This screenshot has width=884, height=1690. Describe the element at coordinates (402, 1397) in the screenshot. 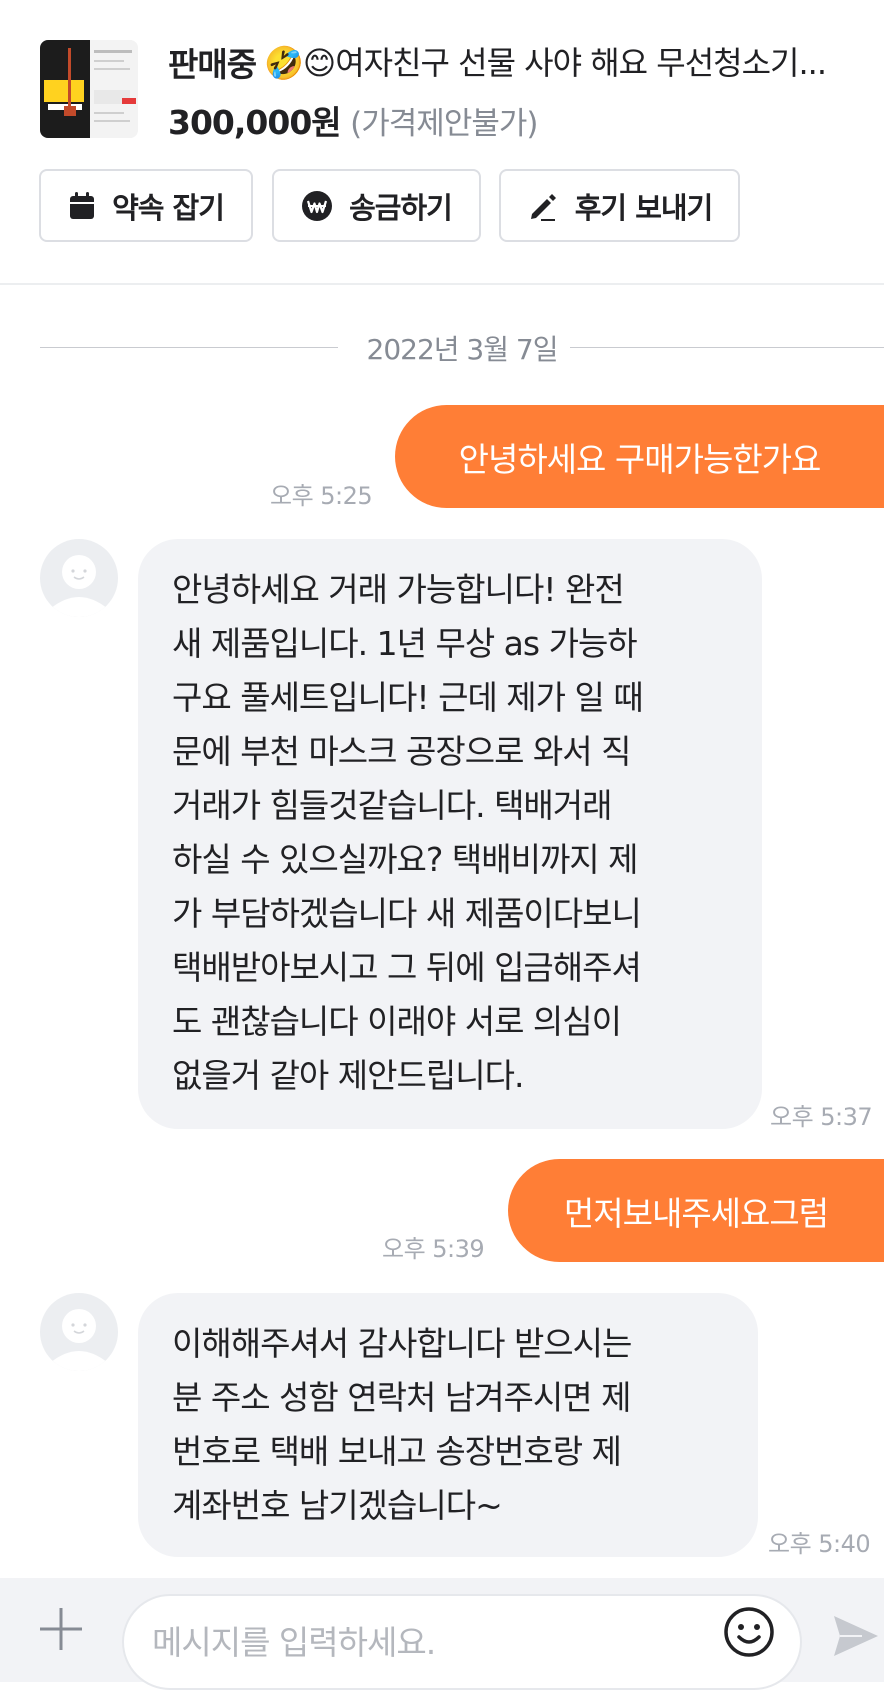

I see `message-line: 분 주소 성함 연락처 남겨주시면 제` at that location.